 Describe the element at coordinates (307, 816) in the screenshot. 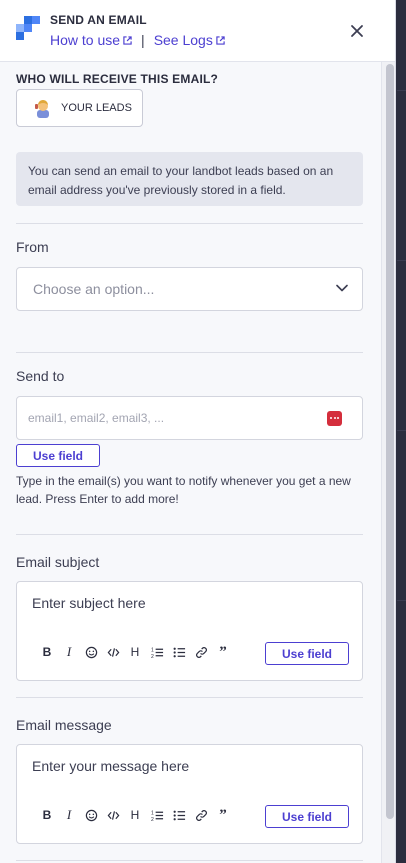

I see `message-use-field-button: Use field` at that location.